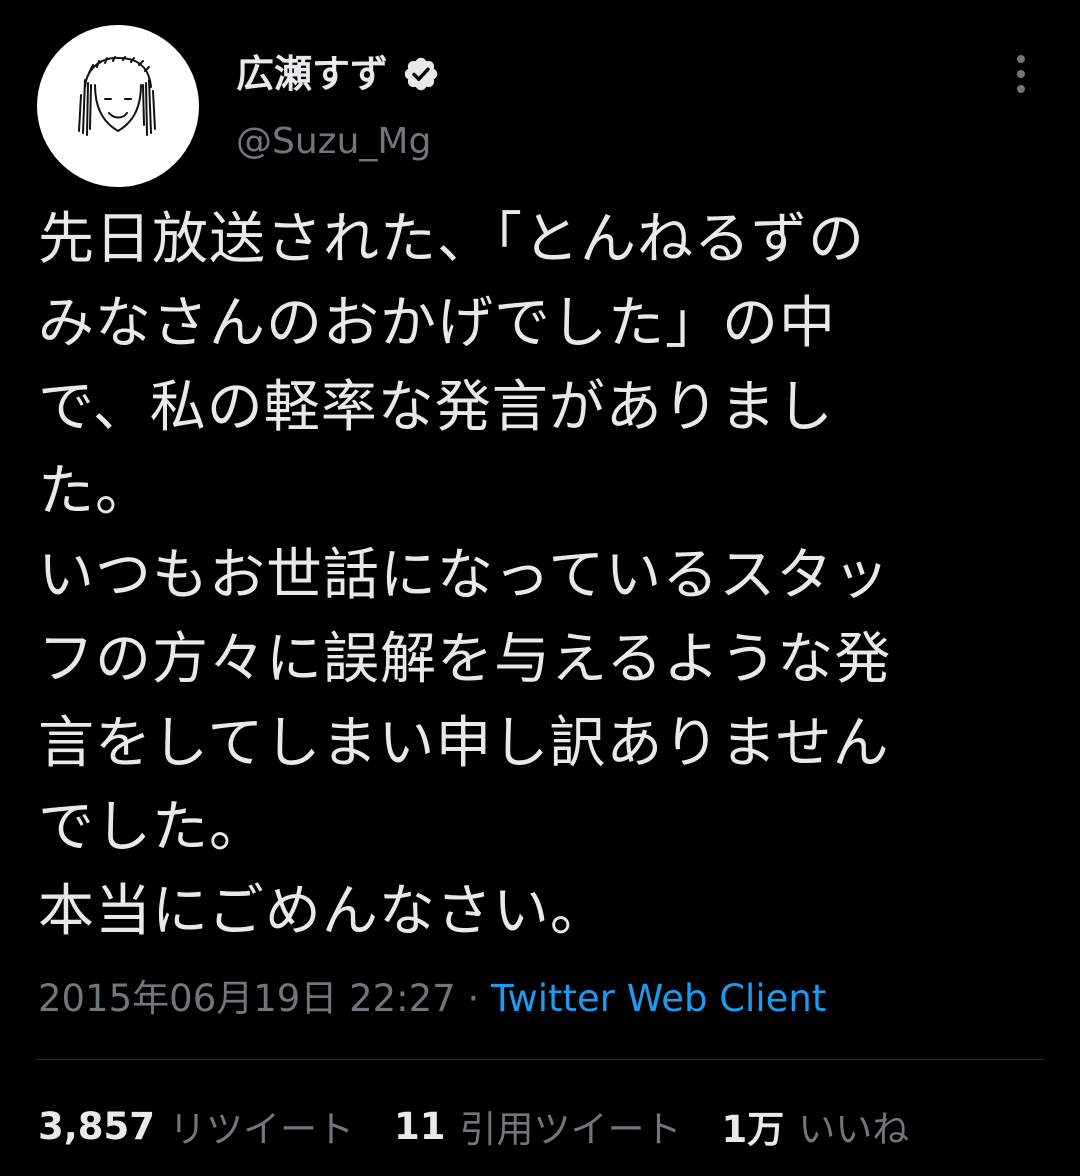 This screenshot has height=1176, width=1080. I want to click on author-display-name: 広瀬すず, so click(312, 74).